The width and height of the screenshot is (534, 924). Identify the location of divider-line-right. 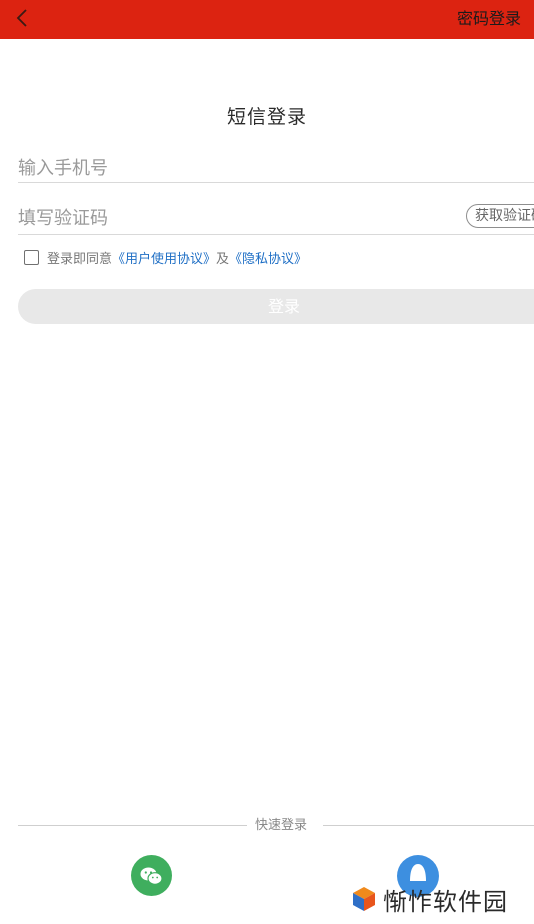
(428, 825).